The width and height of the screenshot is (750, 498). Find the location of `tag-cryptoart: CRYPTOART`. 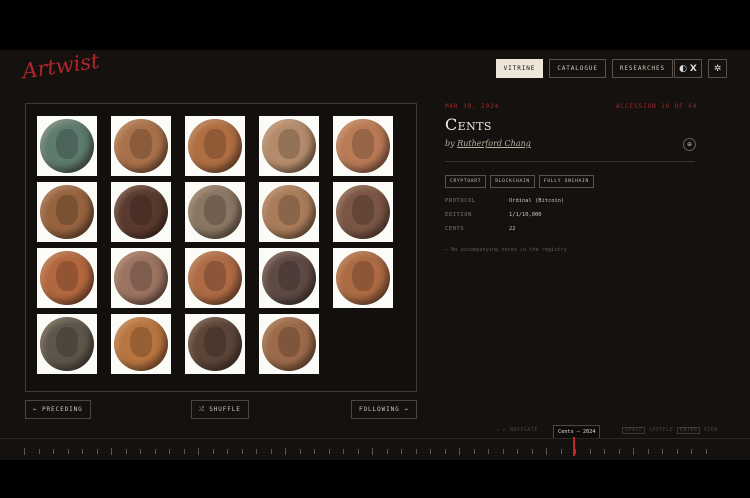

tag-cryptoart: CRYPTOART is located at coordinates (466, 181).